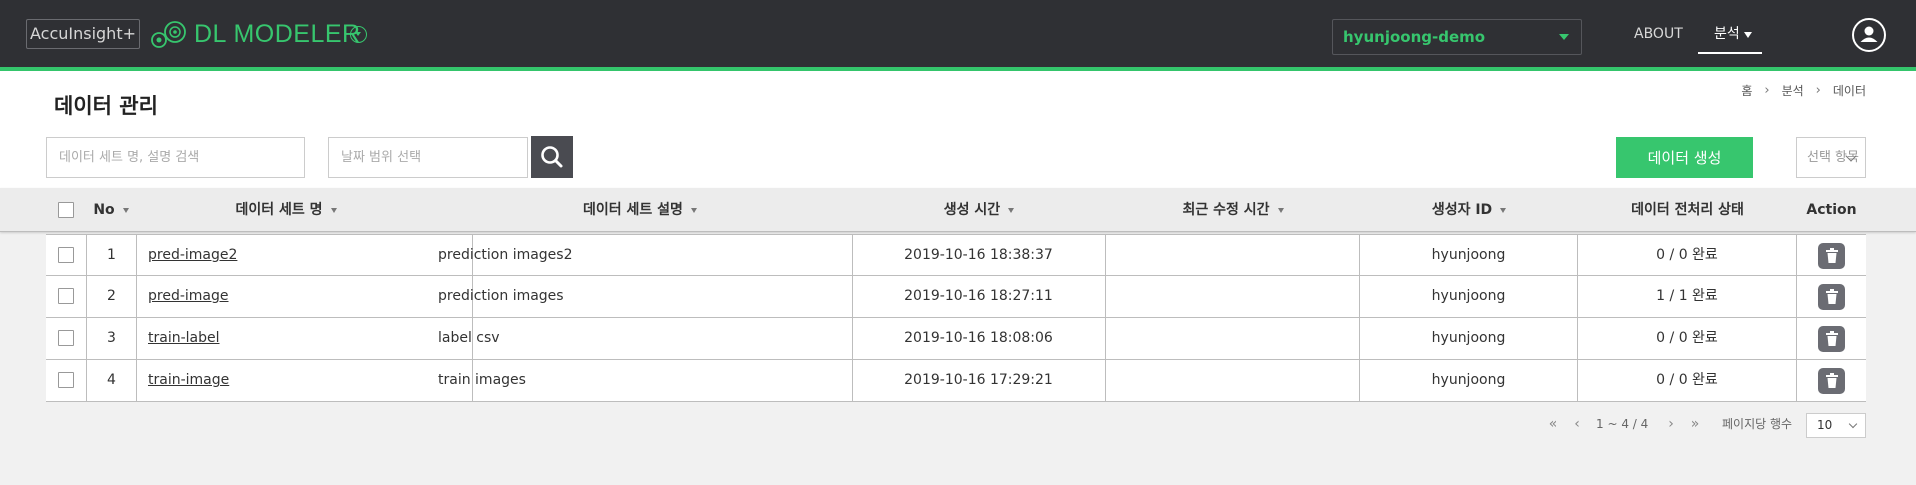 The image size is (1916, 485). What do you see at coordinates (83, 34) in the screenshot?
I see `accuinsight-logo: AccuInsight+` at bounding box center [83, 34].